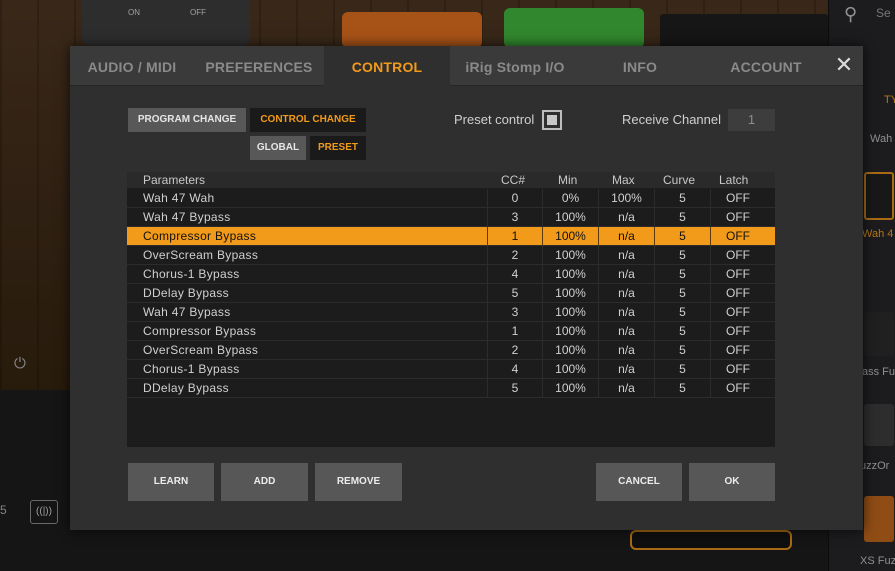  Describe the element at coordinates (672, 119) in the screenshot. I see `receive-channel-label: Receive Channel` at that location.